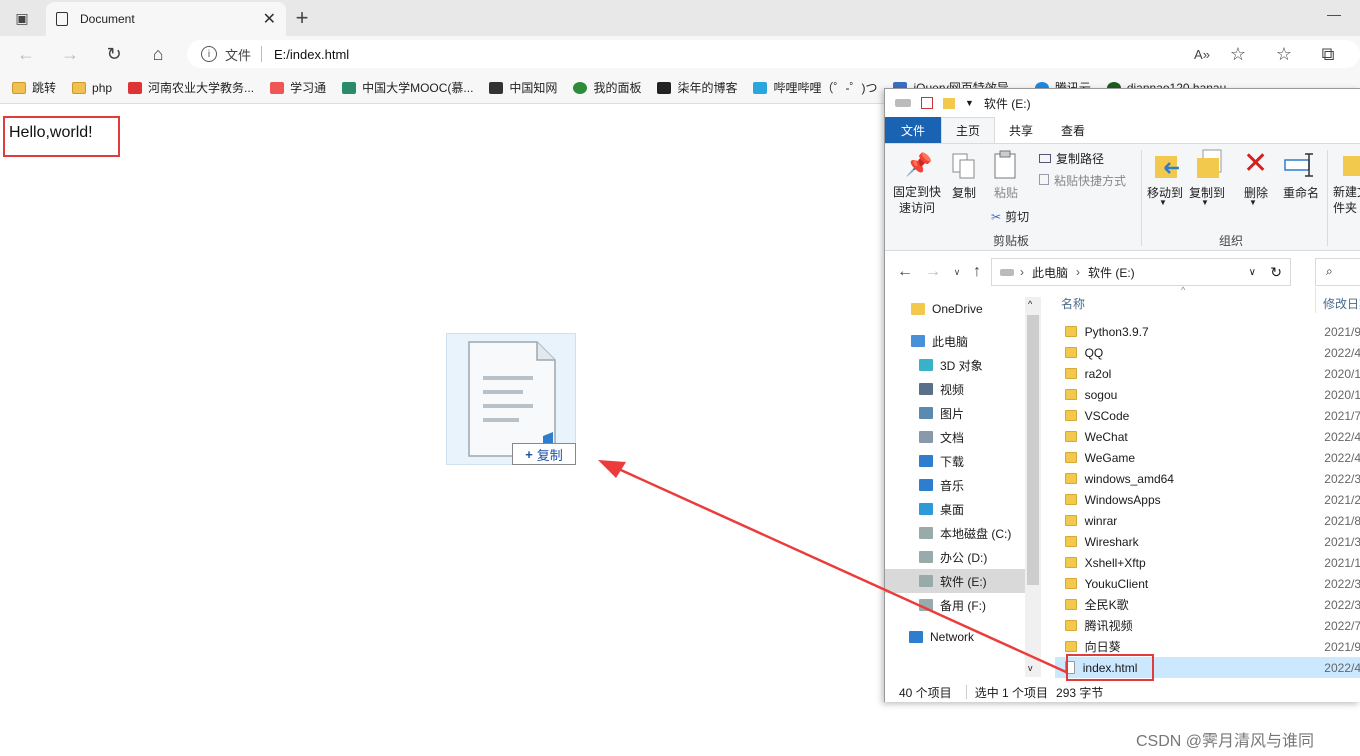 Image resolution: width=1360 pixels, height=756 pixels. Describe the element at coordinates (158, 54) in the screenshot. I see `home-icon: ⌂` at that location.